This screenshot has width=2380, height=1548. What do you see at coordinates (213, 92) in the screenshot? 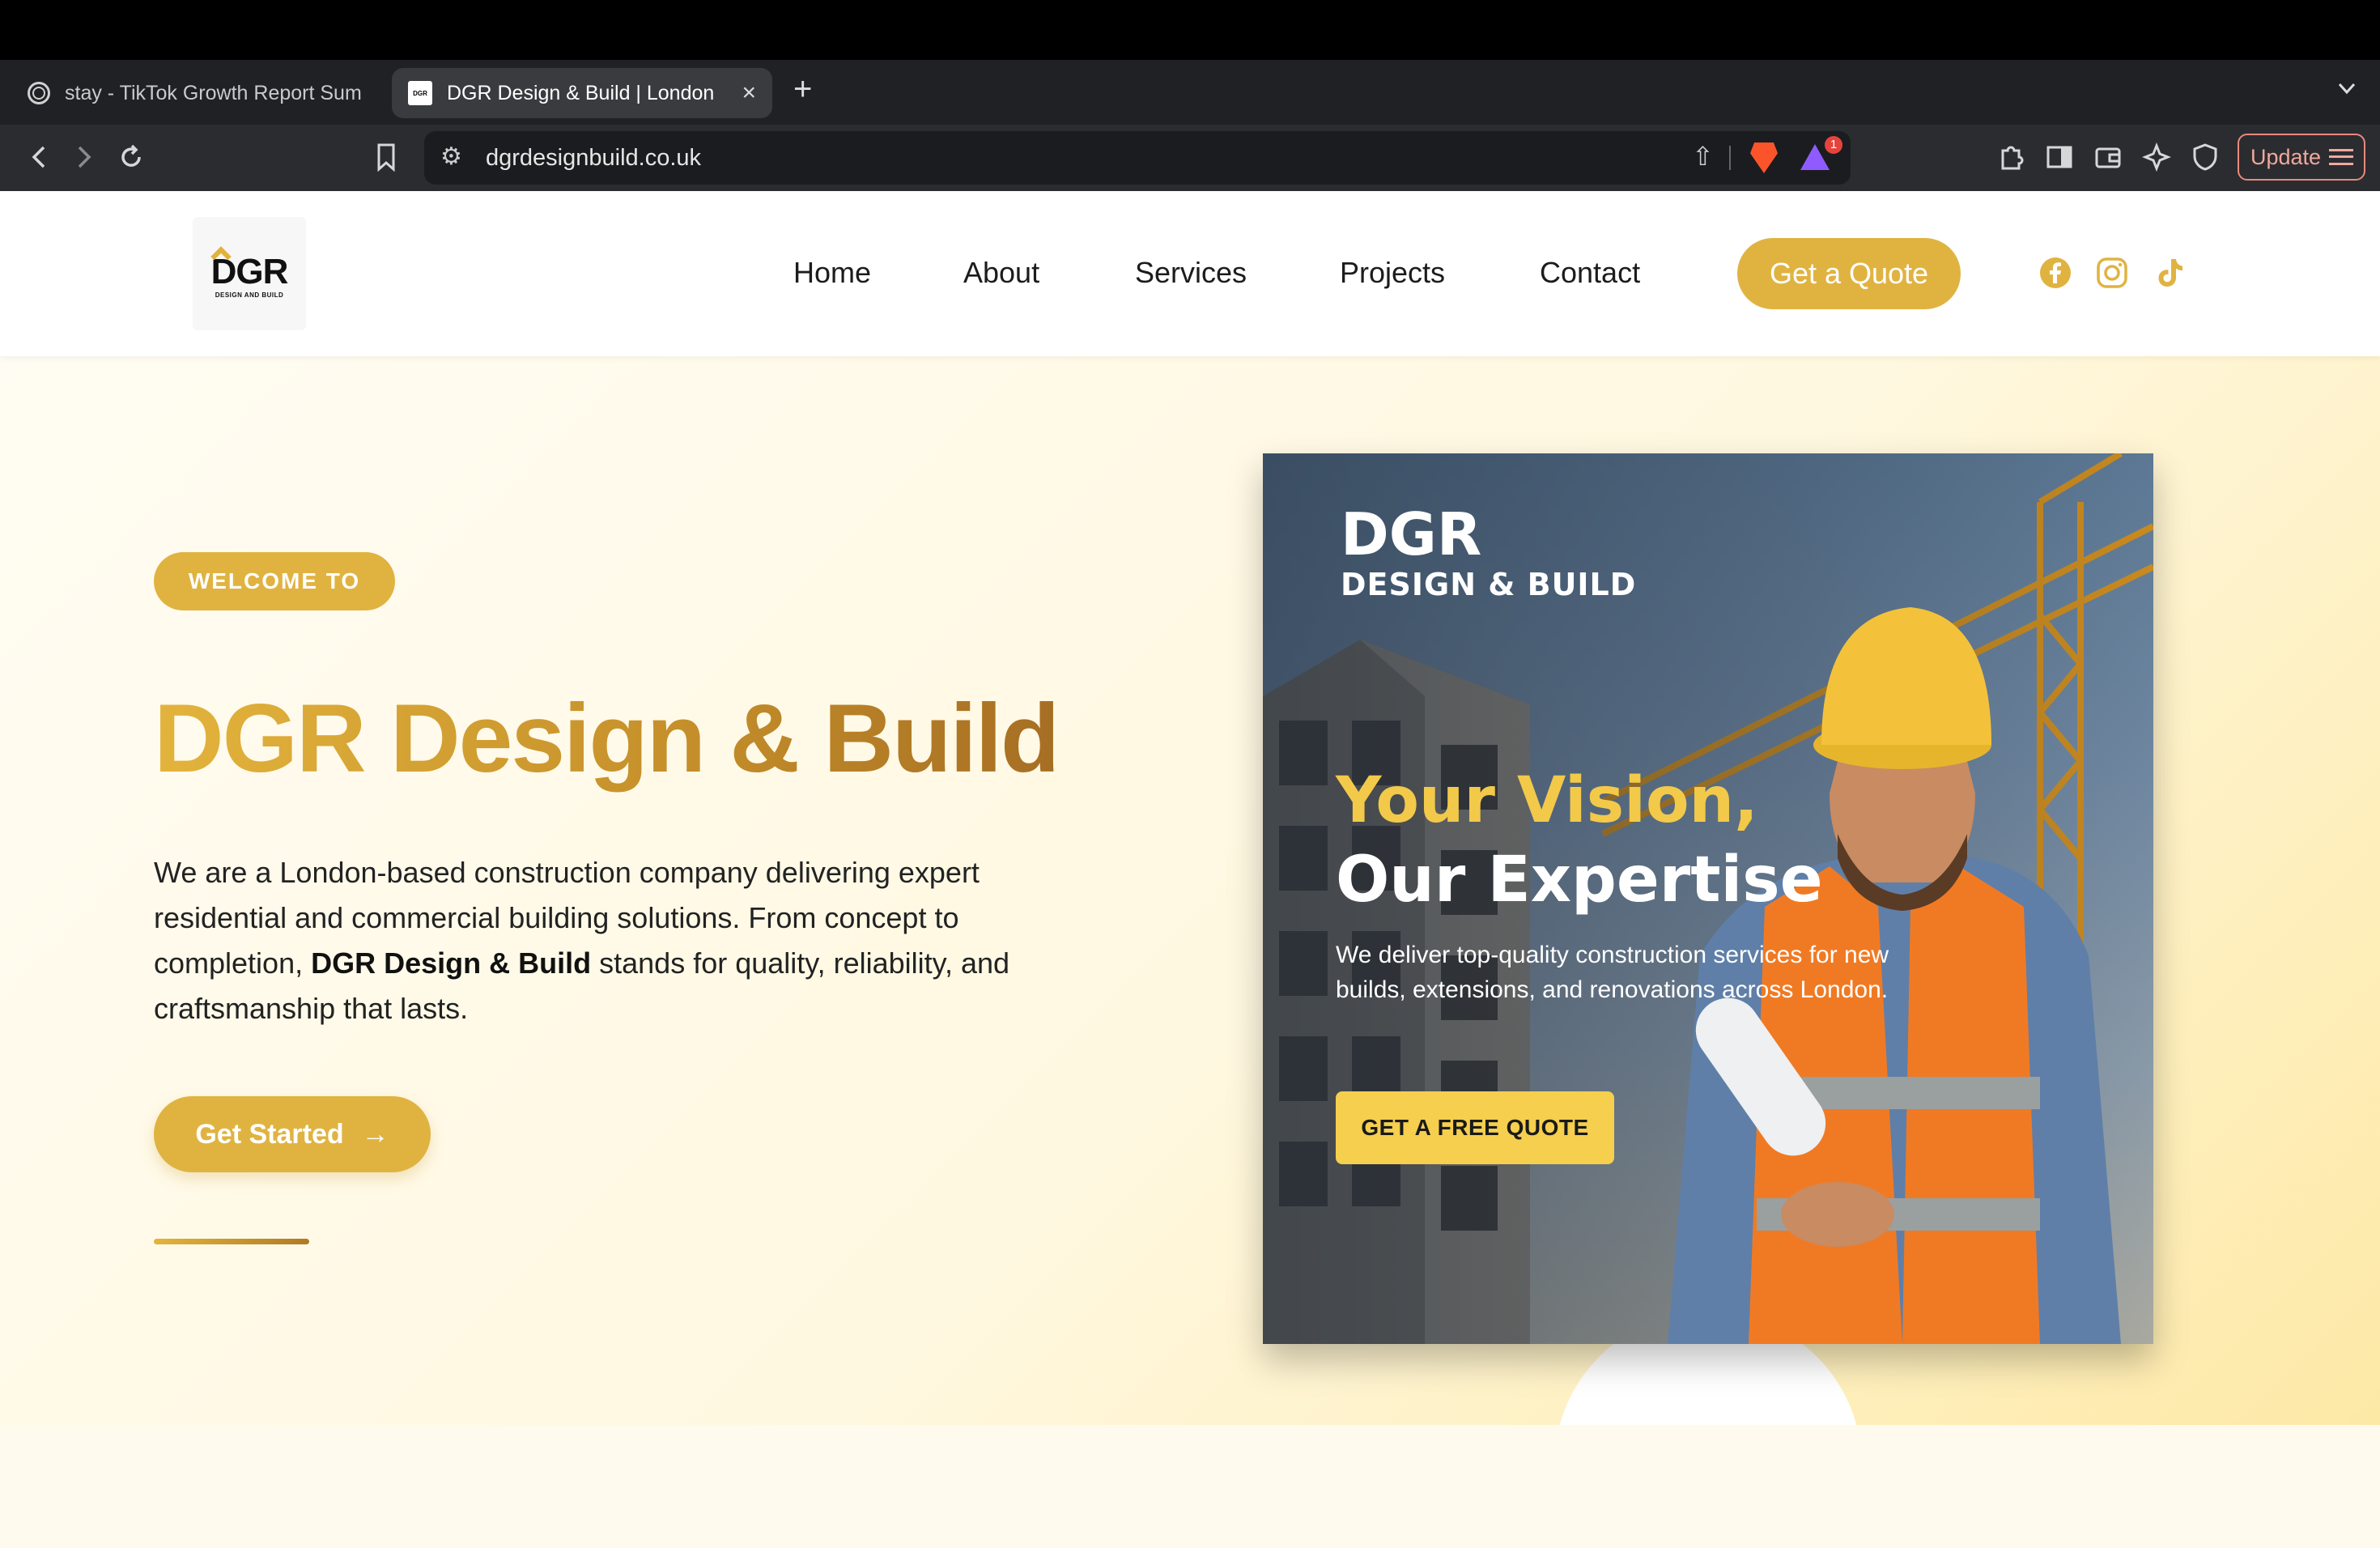
I see `tab-title: stay - TikTok Growth Report Sum` at bounding box center [213, 92].